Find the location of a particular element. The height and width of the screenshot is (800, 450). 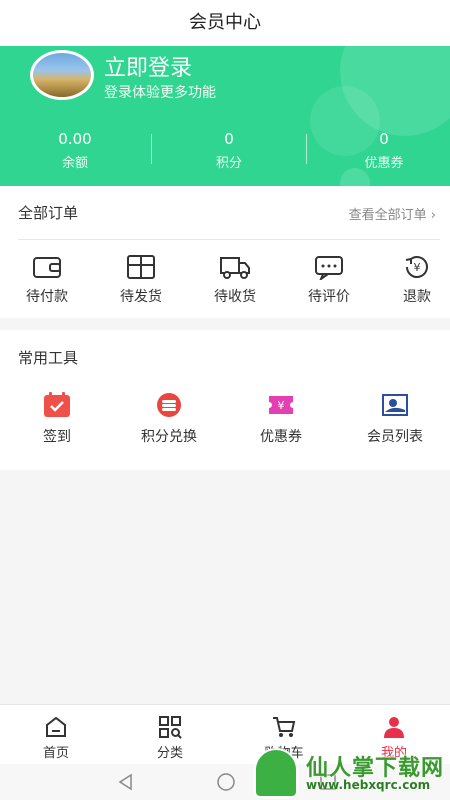

tool-label: 签到 is located at coordinates (57, 437).